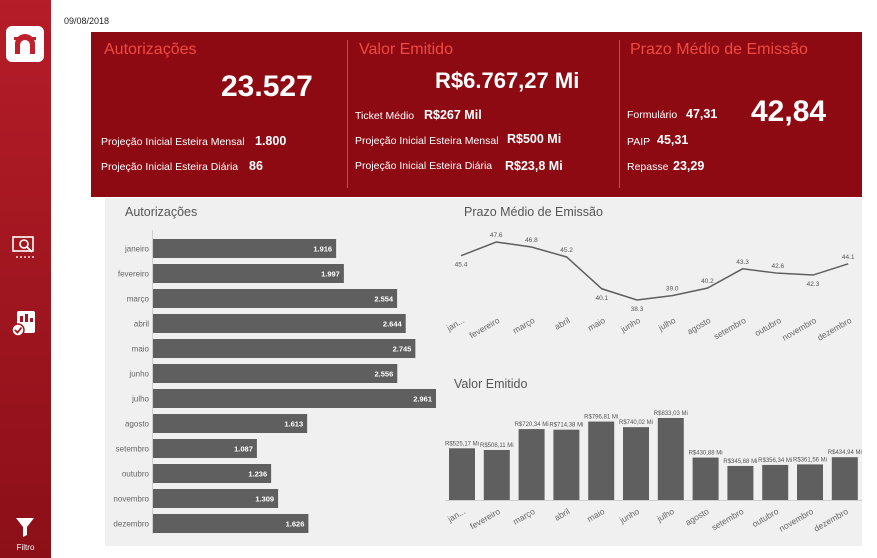 The width and height of the screenshot is (877, 558). I want to click on data-label: R$361,56 Mi, so click(810, 460).